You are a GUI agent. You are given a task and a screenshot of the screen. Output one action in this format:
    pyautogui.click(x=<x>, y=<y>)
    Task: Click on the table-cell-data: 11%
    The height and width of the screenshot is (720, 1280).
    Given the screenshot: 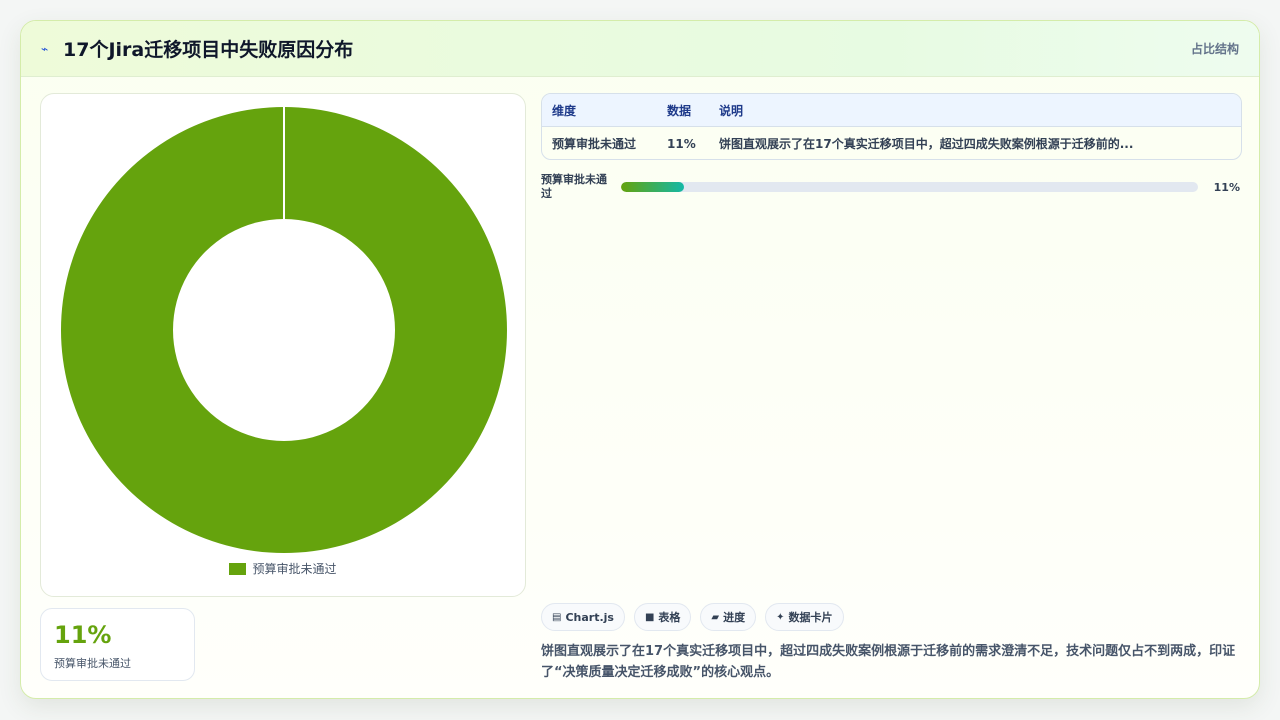 What is the action you would take?
    pyautogui.click(x=681, y=143)
    